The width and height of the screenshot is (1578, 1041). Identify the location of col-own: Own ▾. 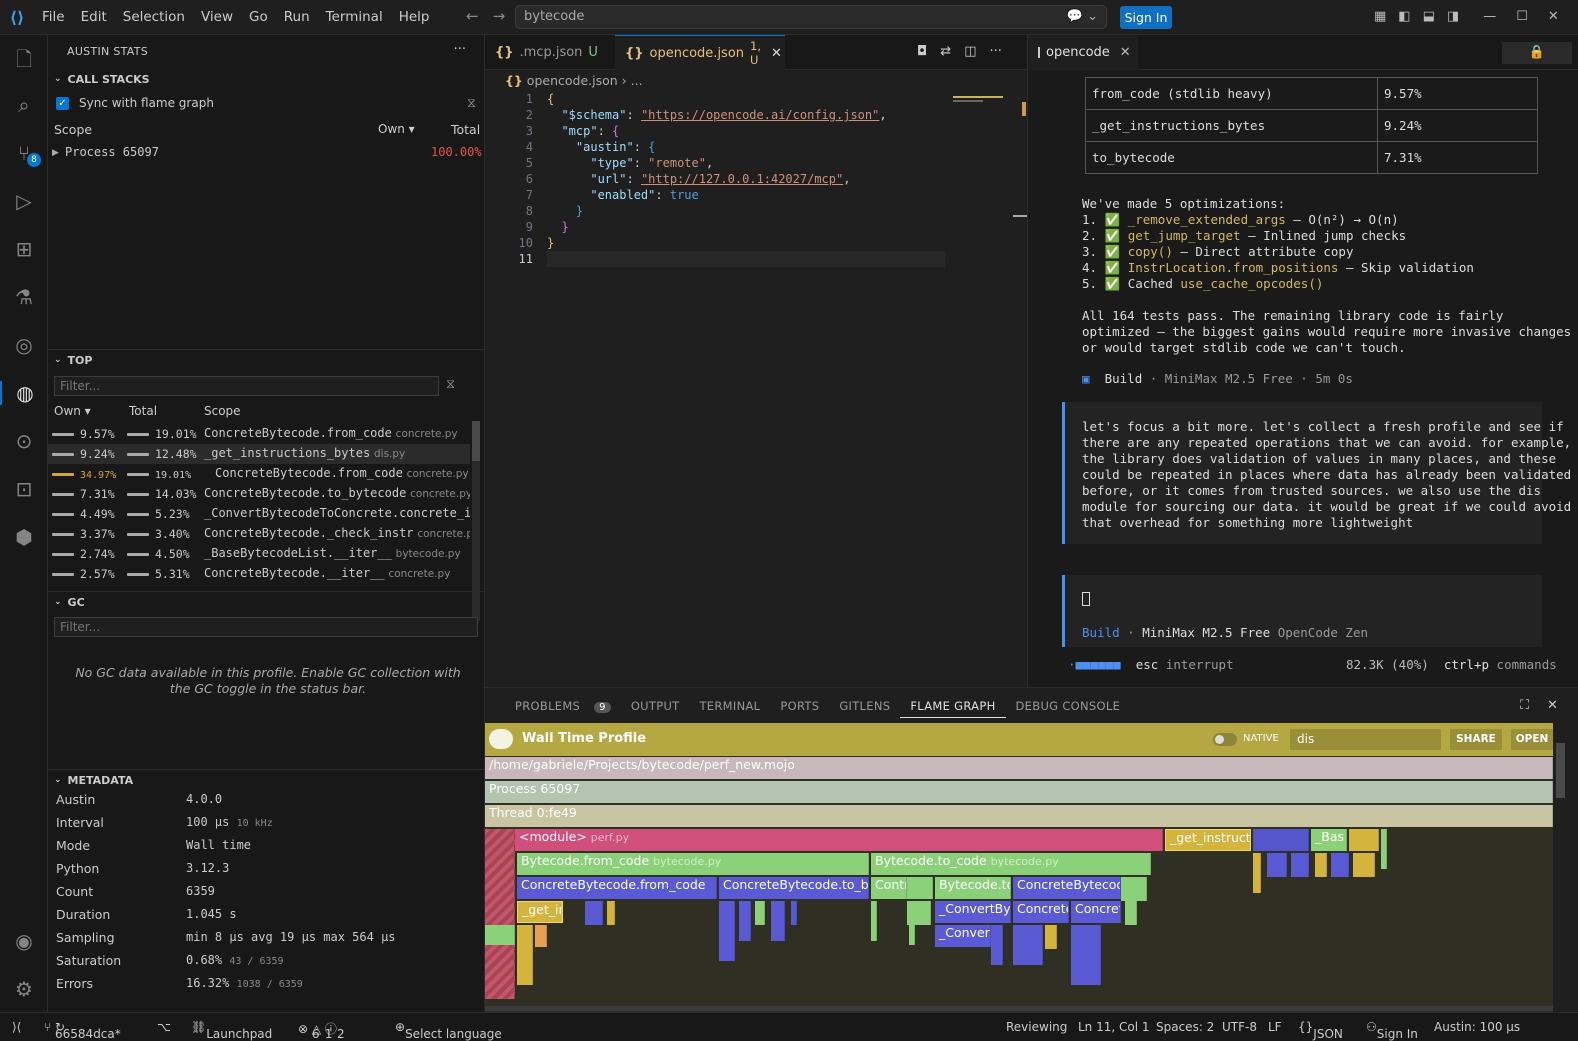
(72, 411).